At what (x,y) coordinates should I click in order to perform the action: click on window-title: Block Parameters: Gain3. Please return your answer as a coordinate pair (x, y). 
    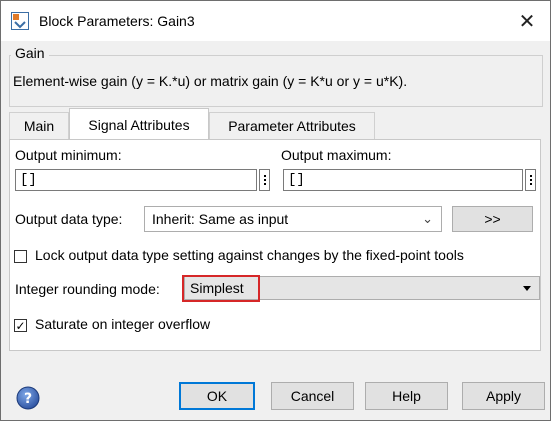
    Looking at the image, I should click on (117, 21).